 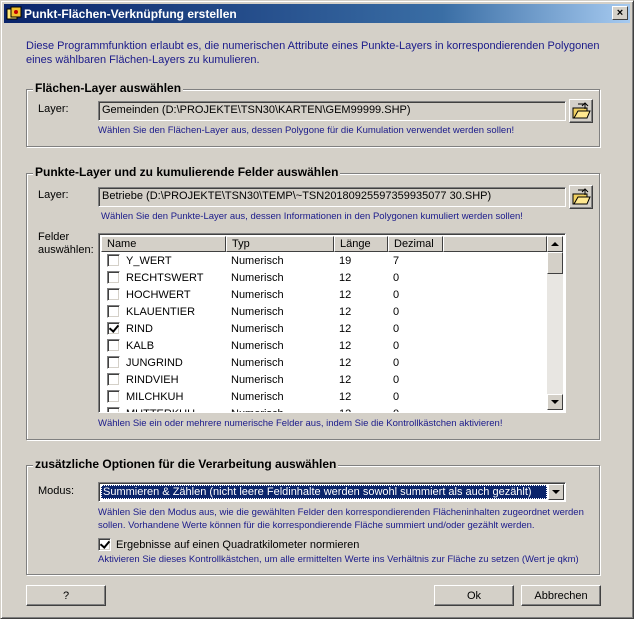 What do you see at coordinates (324, 362) in the screenshot?
I see `table-row: JUNGRIND Numerisch 12 0` at bounding box center [324, 362].